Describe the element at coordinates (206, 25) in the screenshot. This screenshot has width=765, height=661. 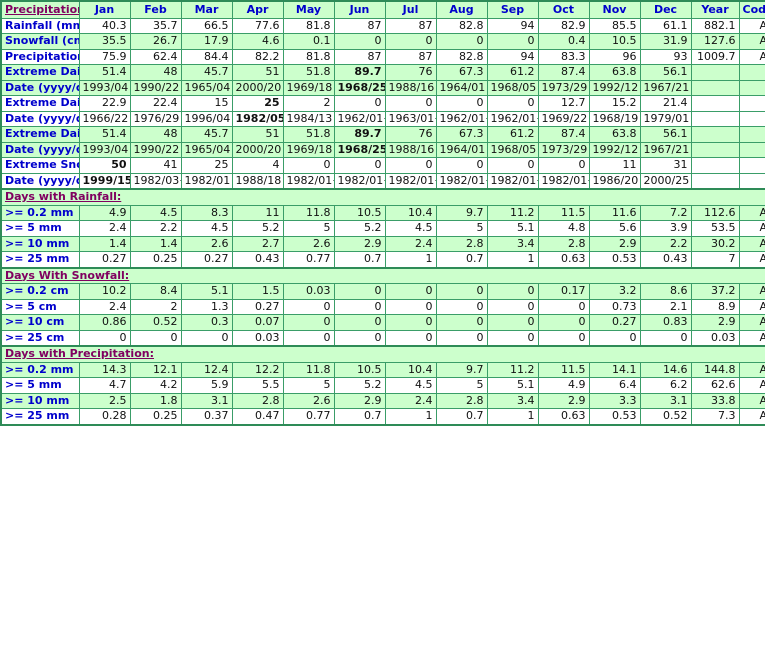
I see `cell-mar: 66.5` at that location.